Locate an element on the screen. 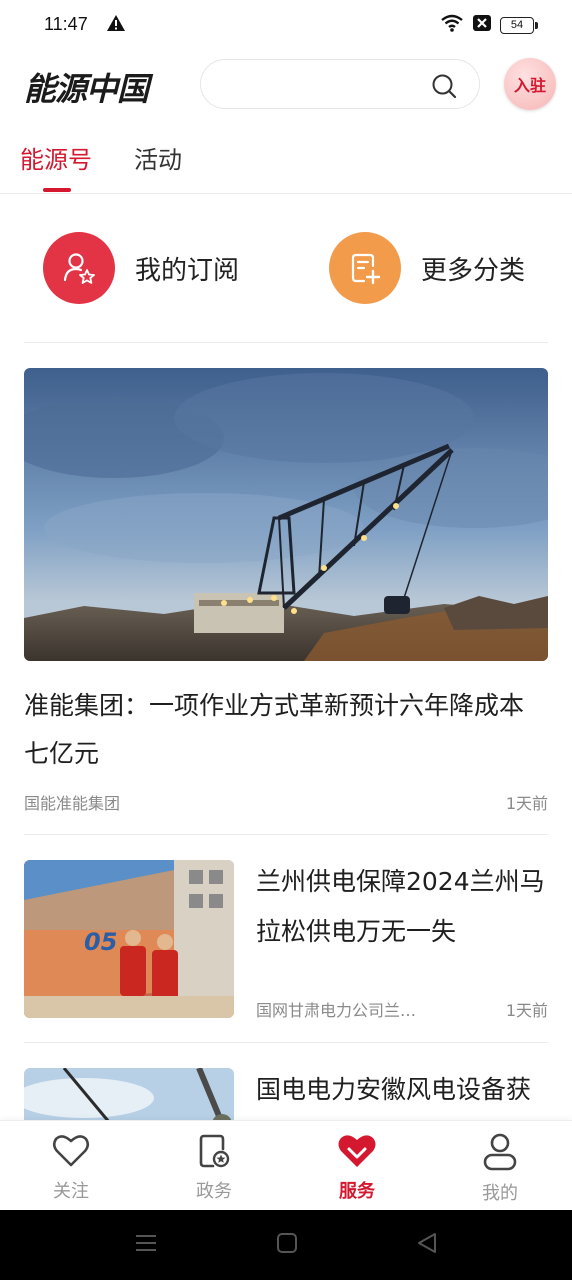 Image resolution: width=572 pixels, height=1280 pixels. hero-article-time: 1天前 is located at coordinates (526, 803).